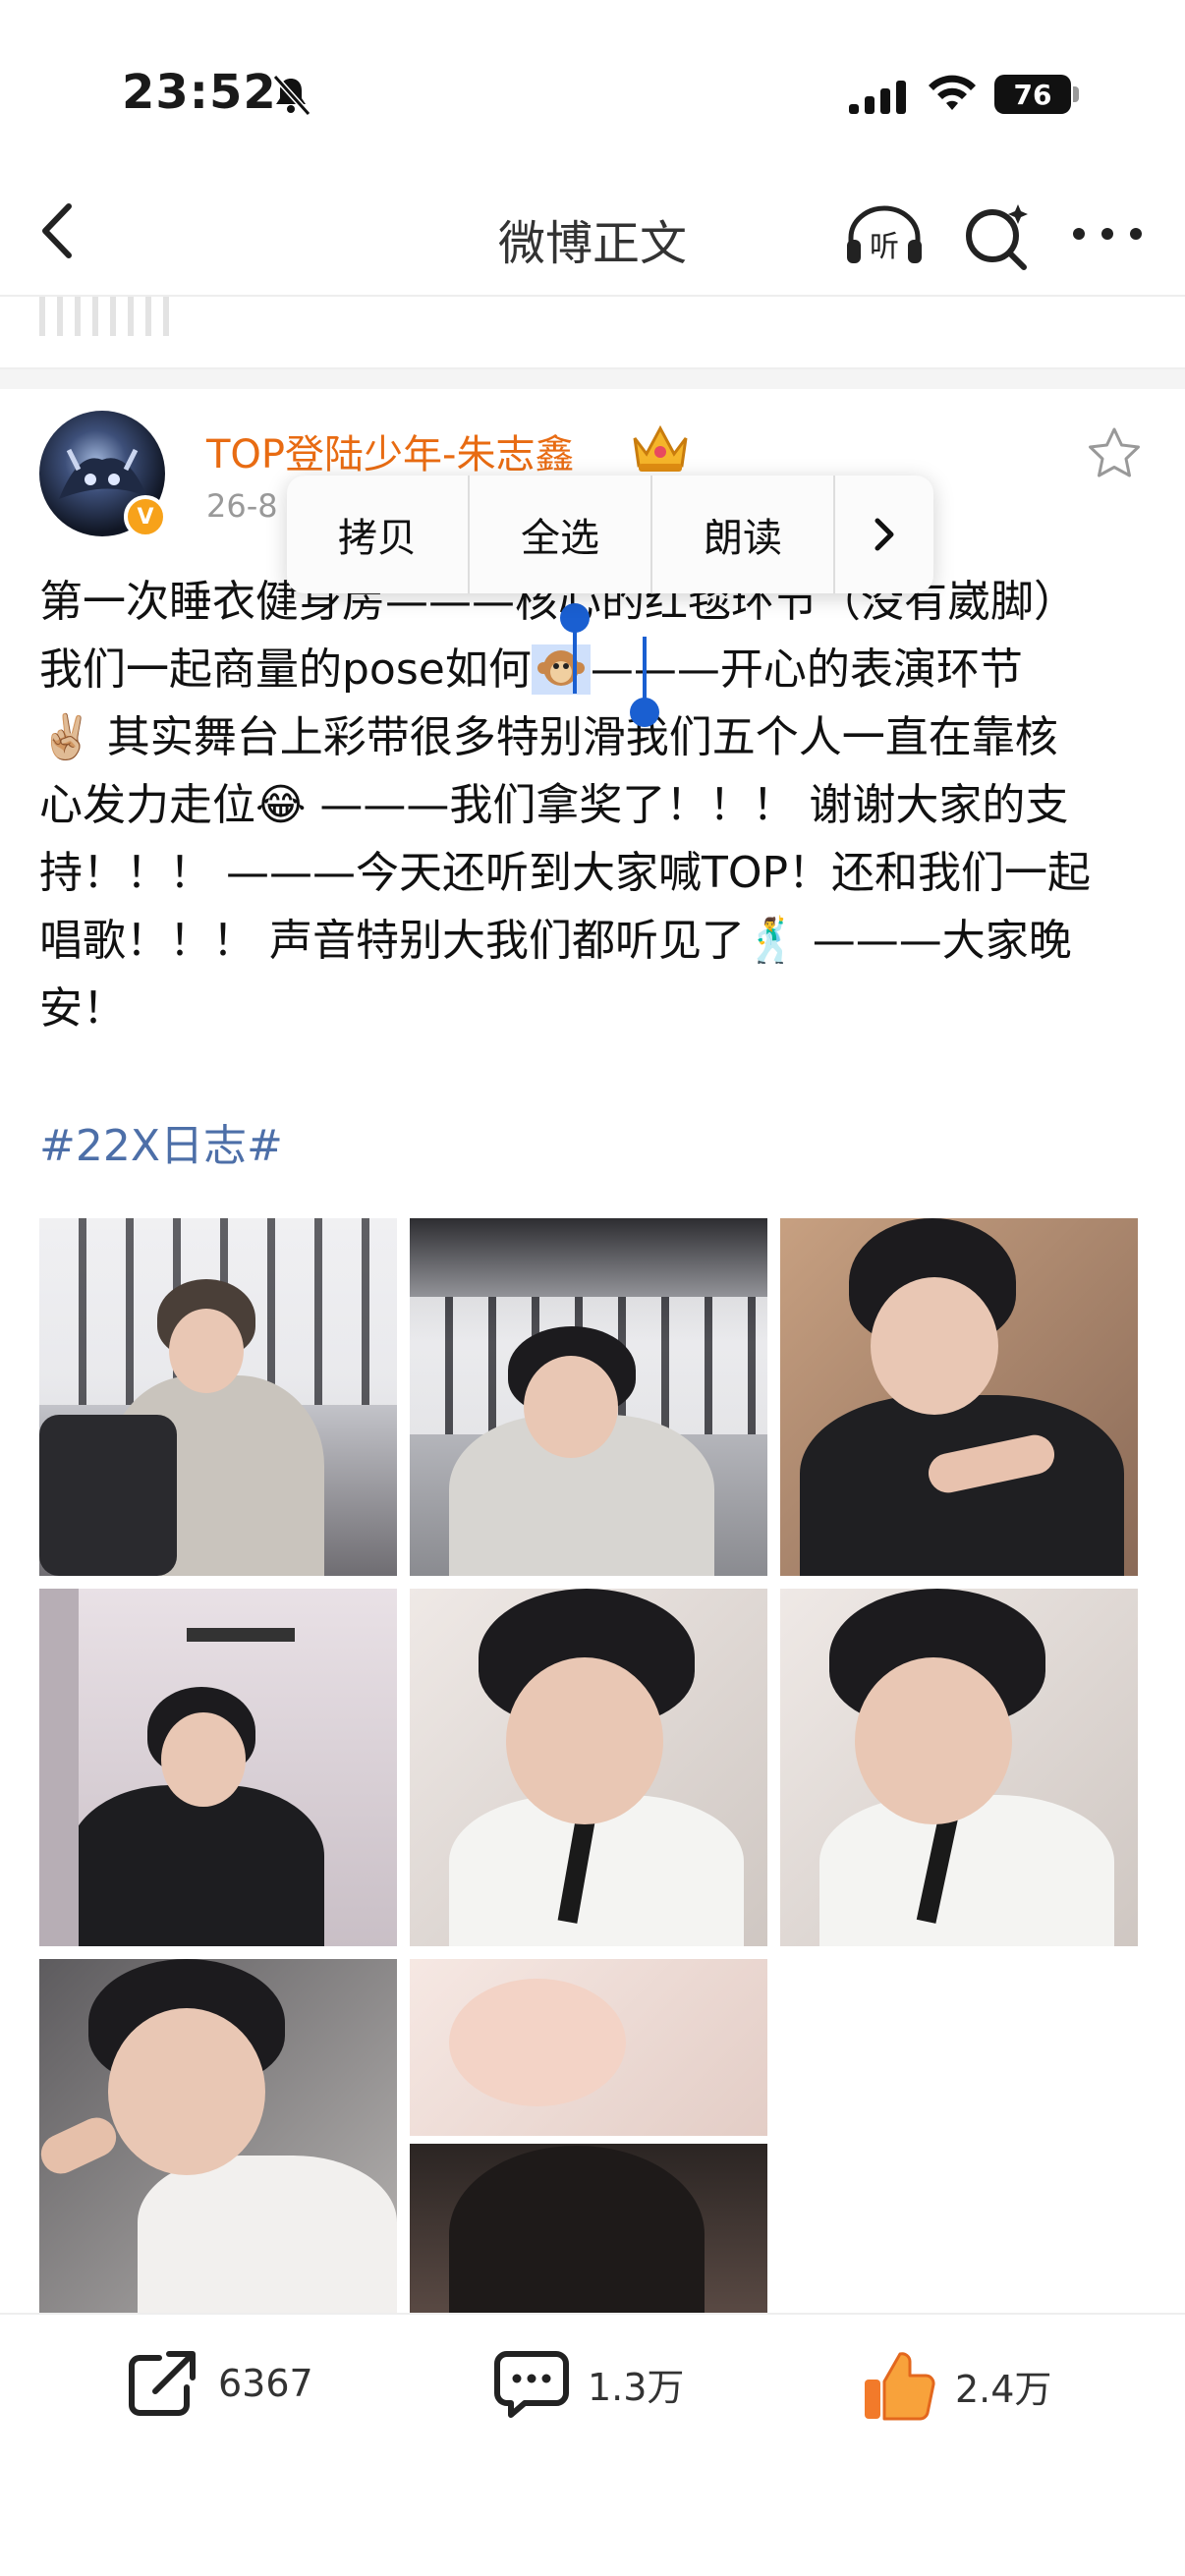 The width and height of the screenshot is (1185, 2576). What do you see at coordinates (532, 2384) in the screenshot?
I see `comment-bubble-icon` at bounding box center [532, 2384].